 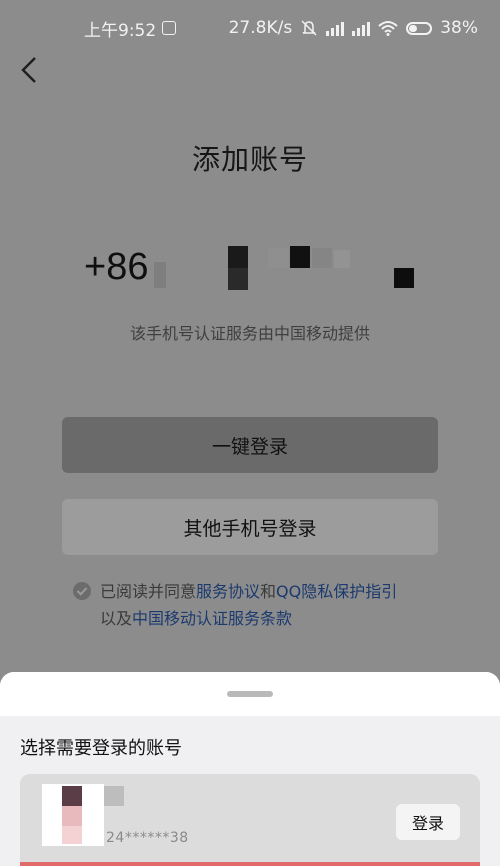 I want to click on agreement-prefix-2: 以及, so click(x=116, y=618).